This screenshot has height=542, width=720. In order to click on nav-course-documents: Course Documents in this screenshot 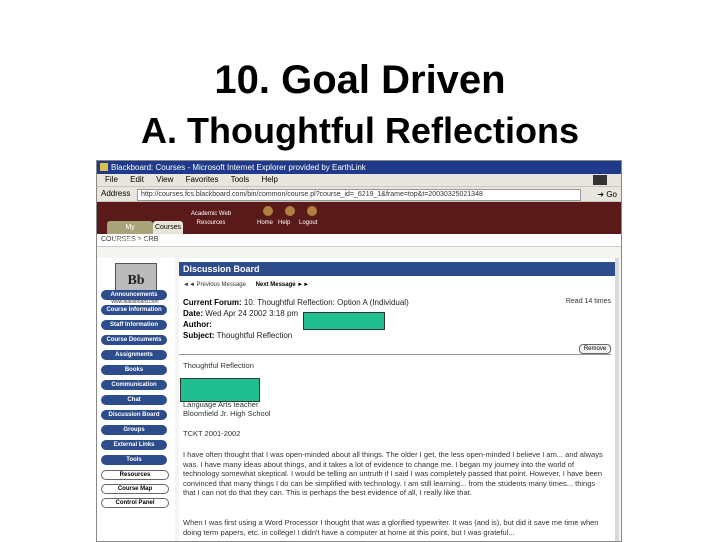, I will do `click(134, 340)`.